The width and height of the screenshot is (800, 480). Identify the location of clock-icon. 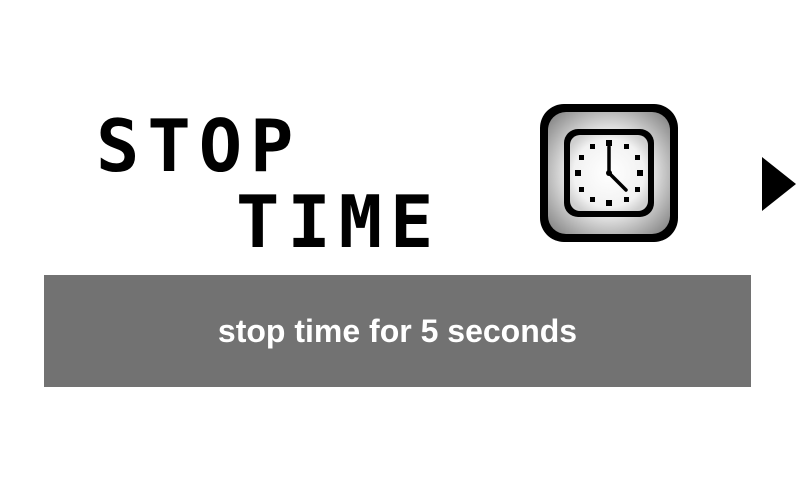
(609, 173).